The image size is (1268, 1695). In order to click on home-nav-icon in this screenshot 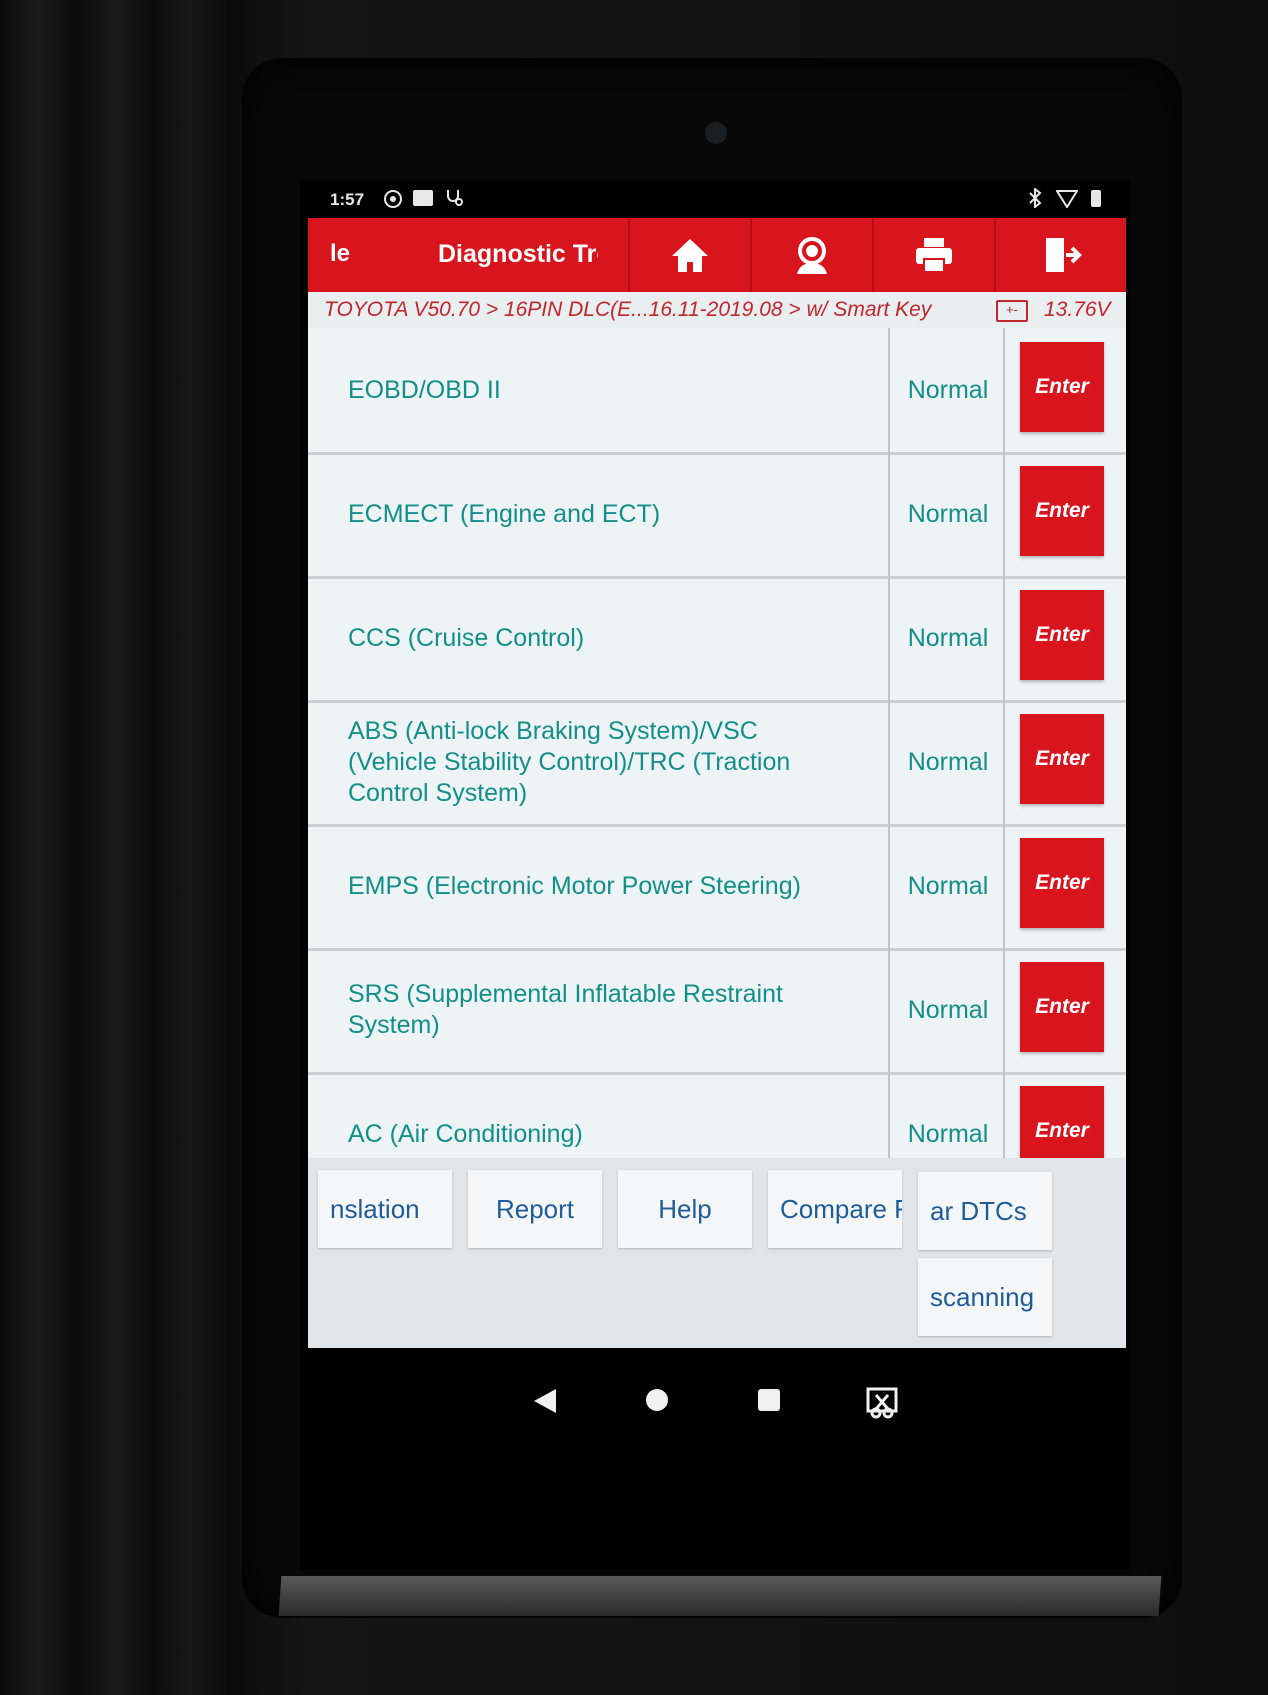, I will do `click(657, 1402)`.